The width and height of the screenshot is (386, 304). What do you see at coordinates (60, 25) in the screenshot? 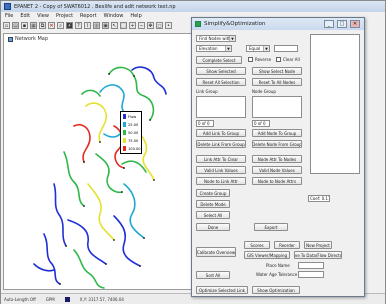
I see `find-icon: ⌕` at bounding box center [60, 25].